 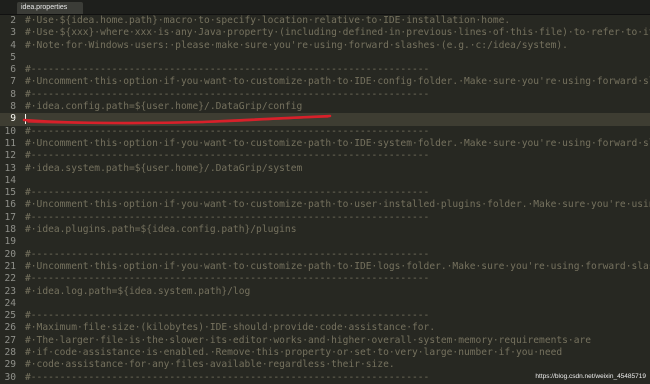 I want to click on code-line: 24, so click(x=325, y=304).